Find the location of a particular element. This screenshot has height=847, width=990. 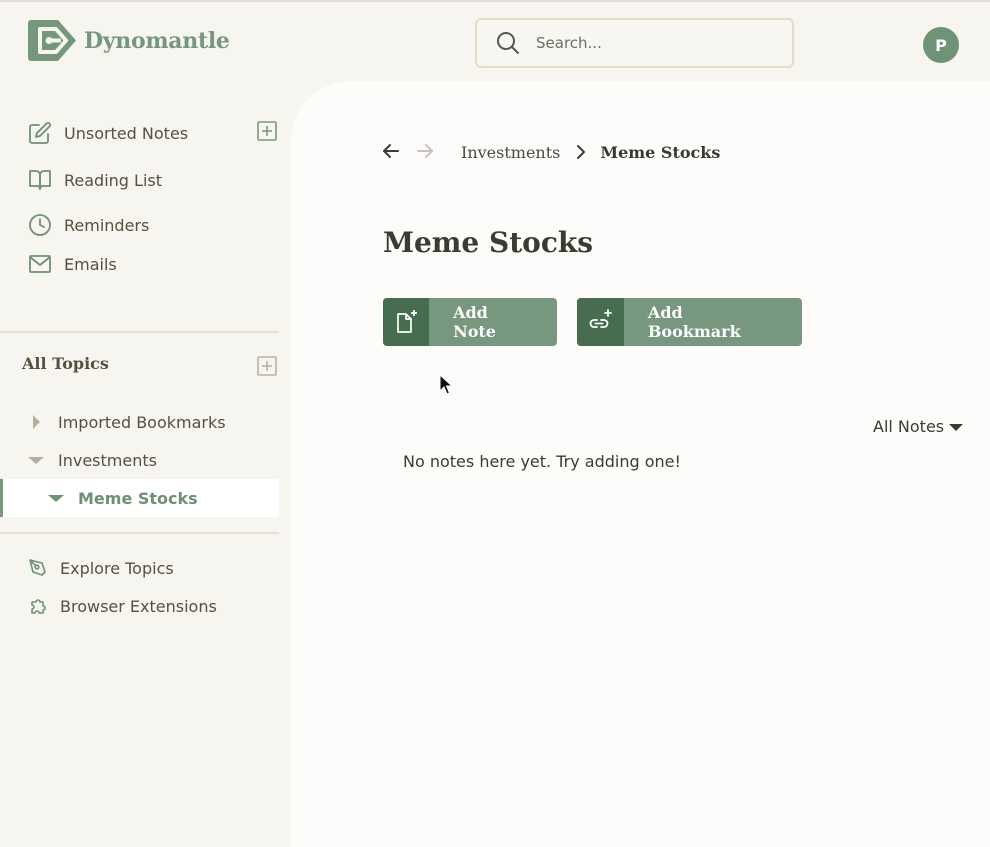

mail-icon is located at coordinates (40, 264).